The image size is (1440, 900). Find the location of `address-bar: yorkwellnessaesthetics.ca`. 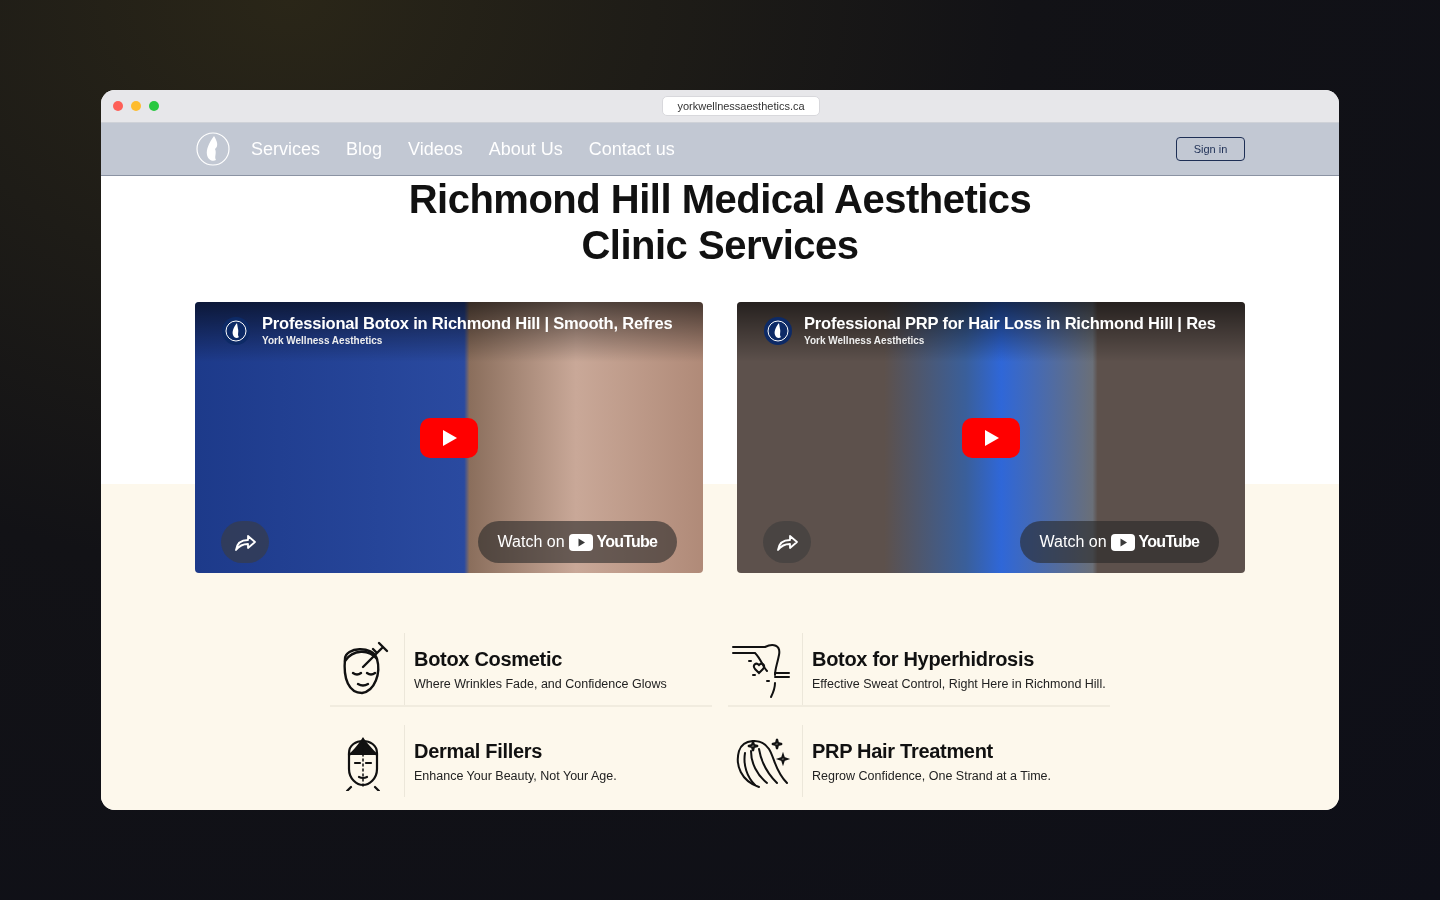

address-bar: yorkwellnessaesthetics.ca is located at coordinates (741, 106).